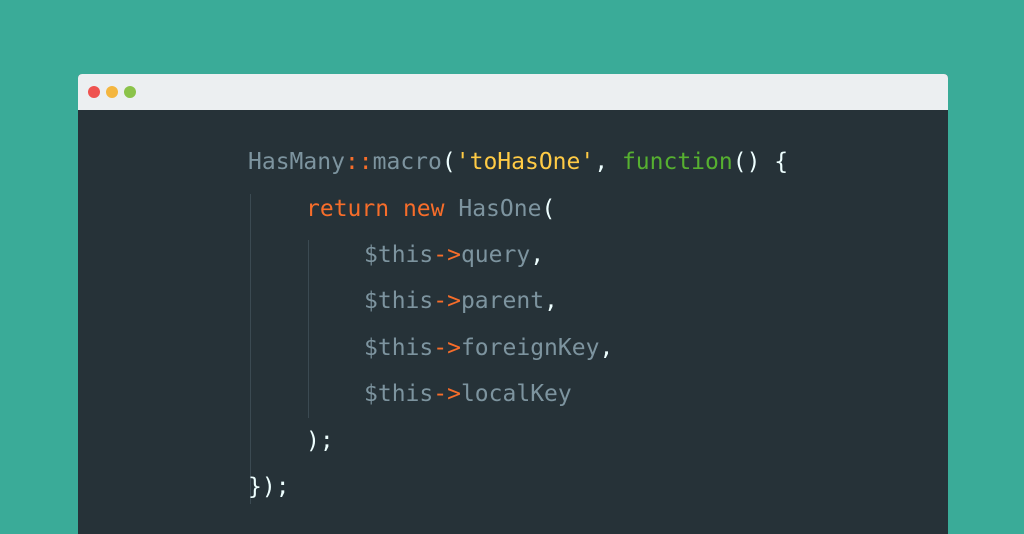 The width and height of the screenshot is (1024, 534). I want to click on code-token: parent, so click(502, 301).